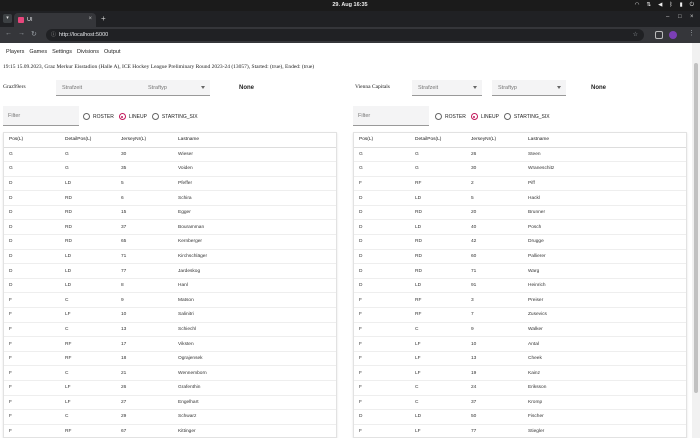 Image resolution: width=700 pixels, height=438 pixels. What do you see at coordinates (170, 227) in the screenshot?
I see `table-row: D RD 37 Bouramman` at bounding box center [170, 227].